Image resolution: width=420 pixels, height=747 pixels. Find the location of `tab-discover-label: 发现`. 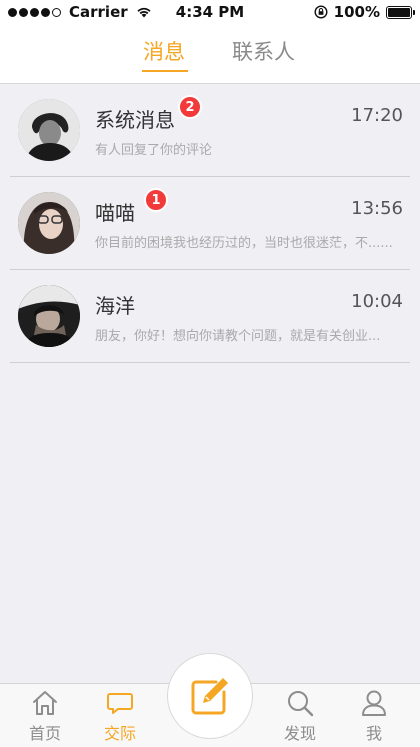

tab-discover-label: 发现 is located at coordinates (299, 733).